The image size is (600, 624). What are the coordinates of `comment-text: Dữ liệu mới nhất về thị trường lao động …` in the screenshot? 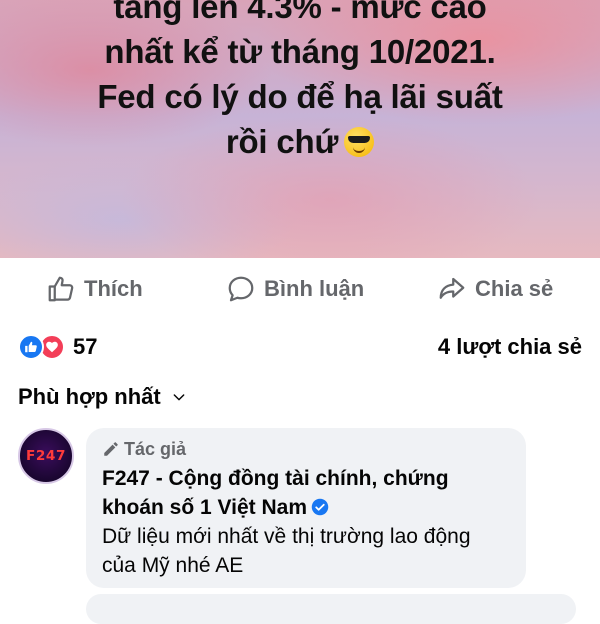 It's located at (286, 551).